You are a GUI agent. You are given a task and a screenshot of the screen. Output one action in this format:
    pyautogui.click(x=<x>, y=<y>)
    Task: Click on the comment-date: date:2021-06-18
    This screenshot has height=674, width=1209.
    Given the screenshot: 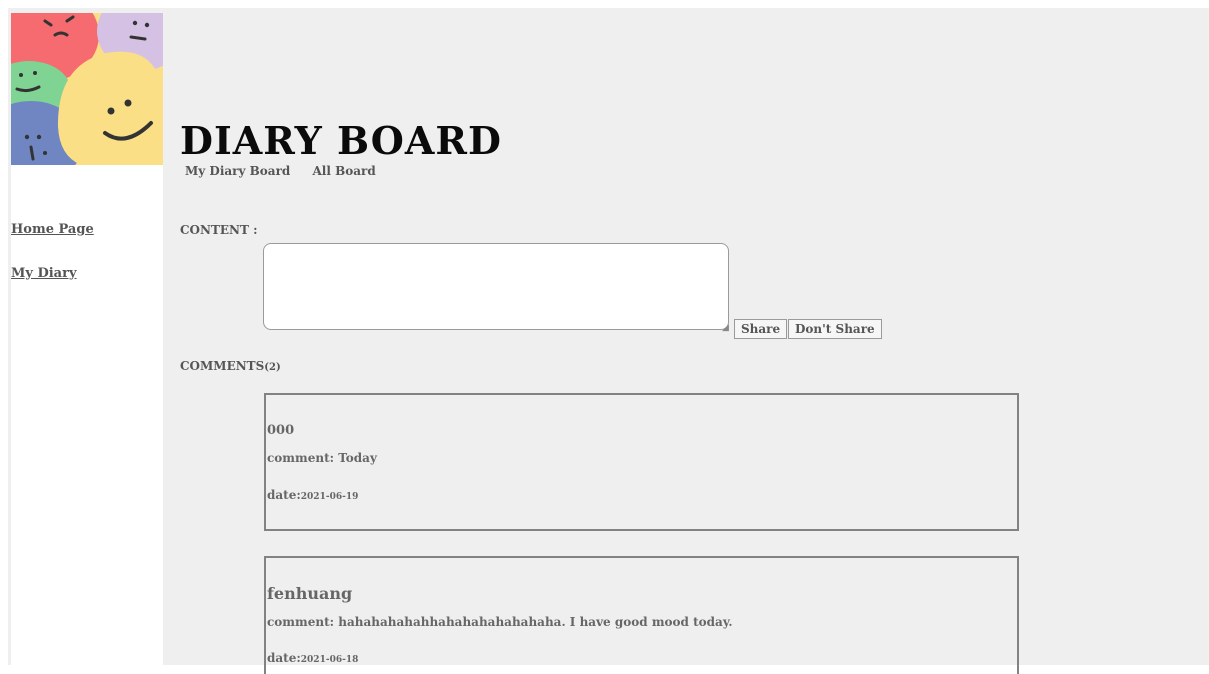 What is the action you would take?
    pyautogui.click(x=312, y=658)
    